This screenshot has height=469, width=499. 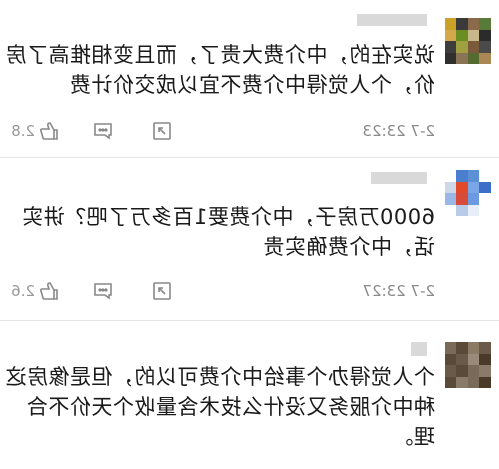 I want to click on comment-text: 6000万房子，中介费要1百多万了吧？讲实话，中介费确实贵, so click(x=228, y=232).